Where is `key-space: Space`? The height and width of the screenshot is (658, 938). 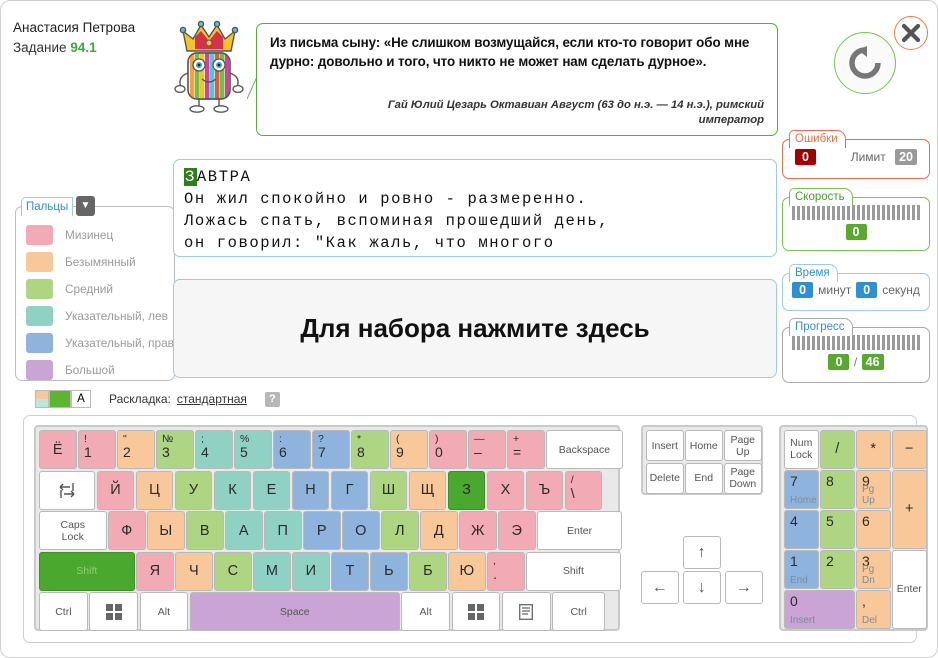 key-space: Space is located at coordinates (294, 611).